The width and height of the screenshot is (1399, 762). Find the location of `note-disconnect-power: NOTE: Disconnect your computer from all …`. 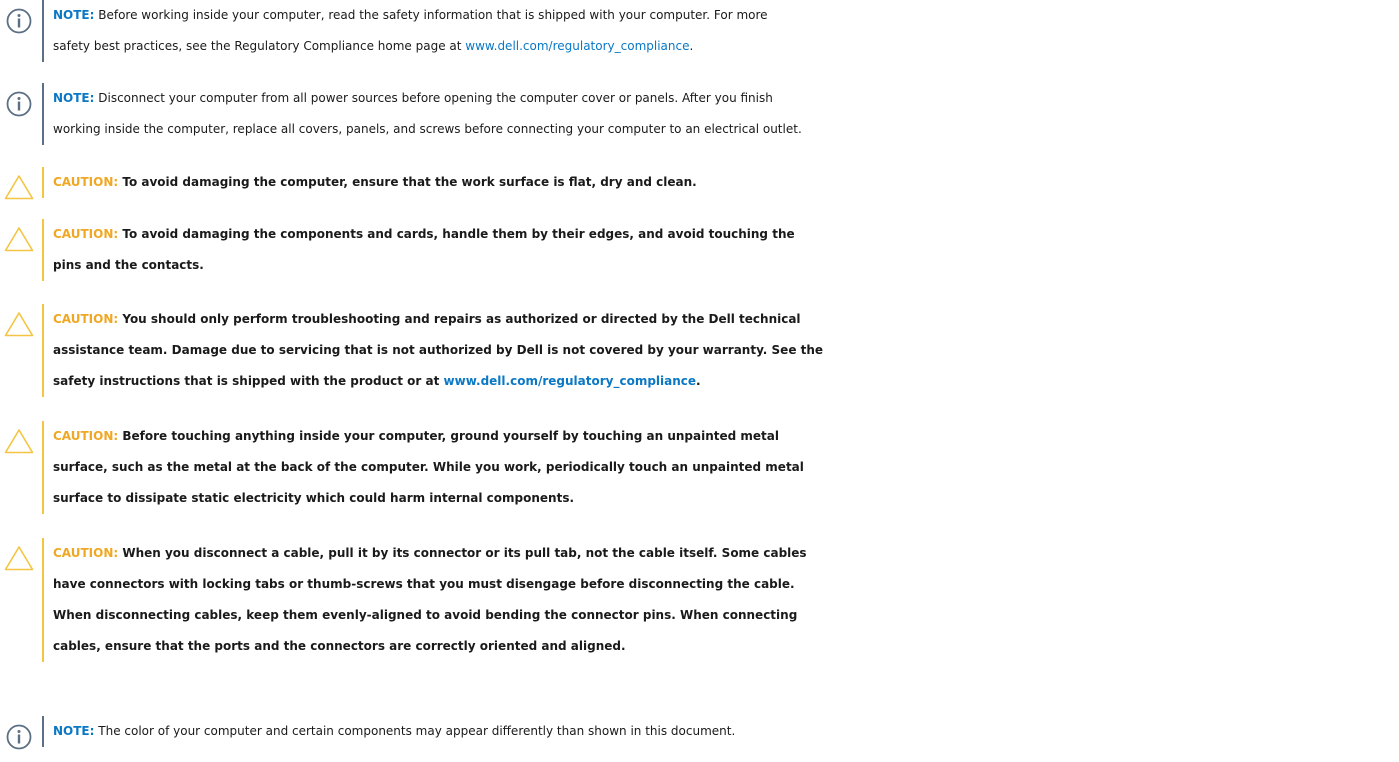

note-disconnect-power: NOTE: Disconnect your computer from all … is located at coordinates (699, 114).